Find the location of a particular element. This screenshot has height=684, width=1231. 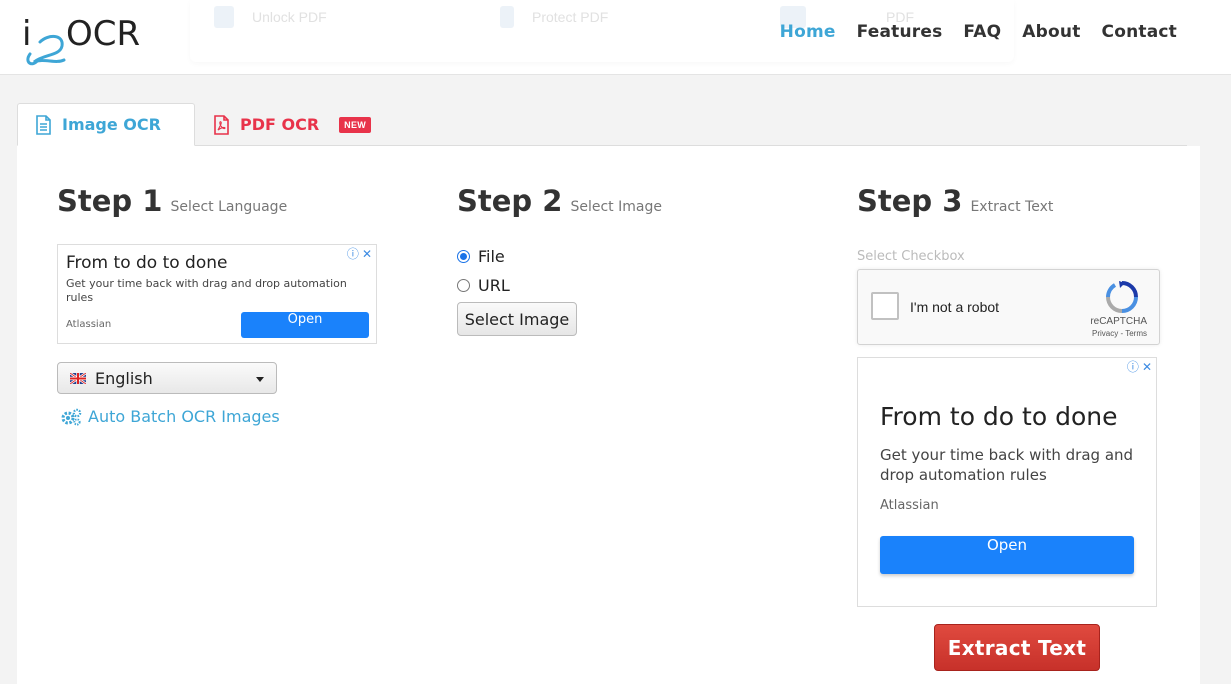

ad-controls-large: ⓘ ✕ is located at coordinates (1139, 367).